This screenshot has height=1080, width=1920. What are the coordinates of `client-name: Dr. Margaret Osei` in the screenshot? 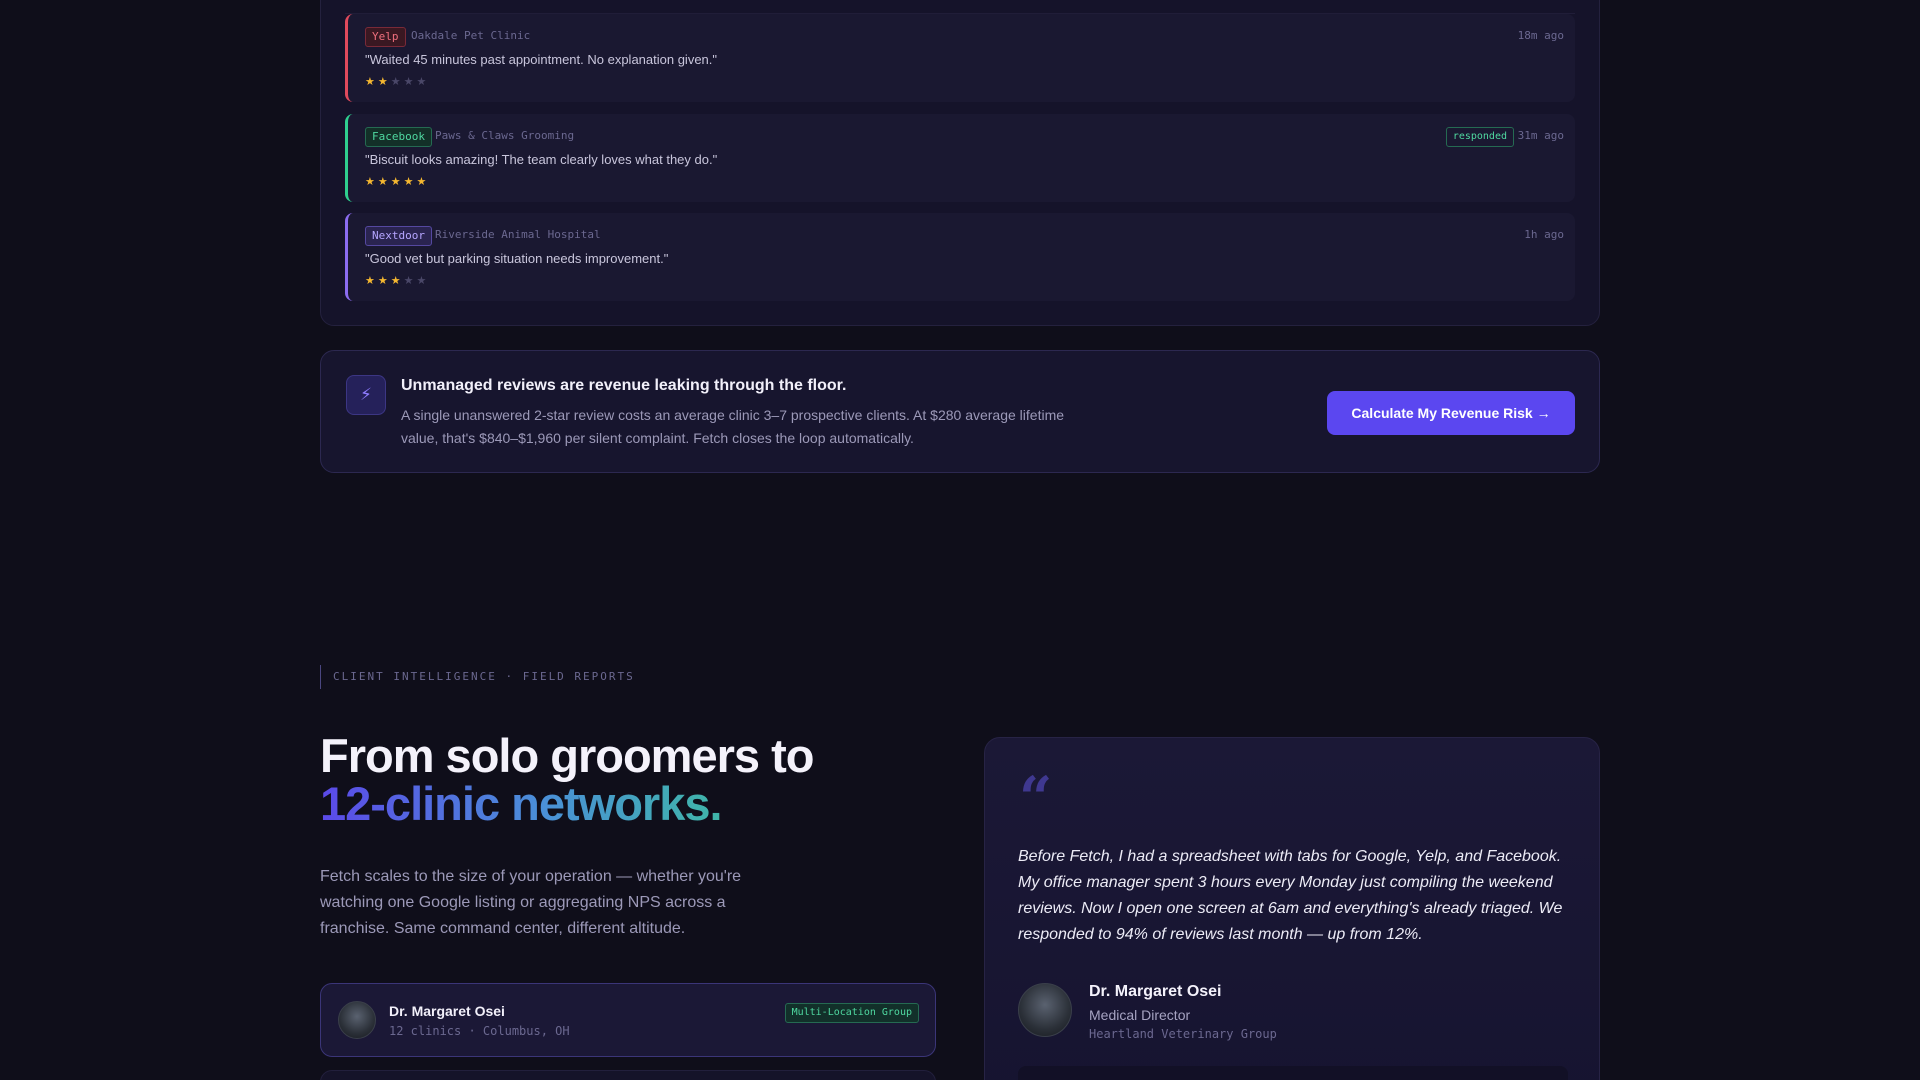 It's located at (447, 1011).